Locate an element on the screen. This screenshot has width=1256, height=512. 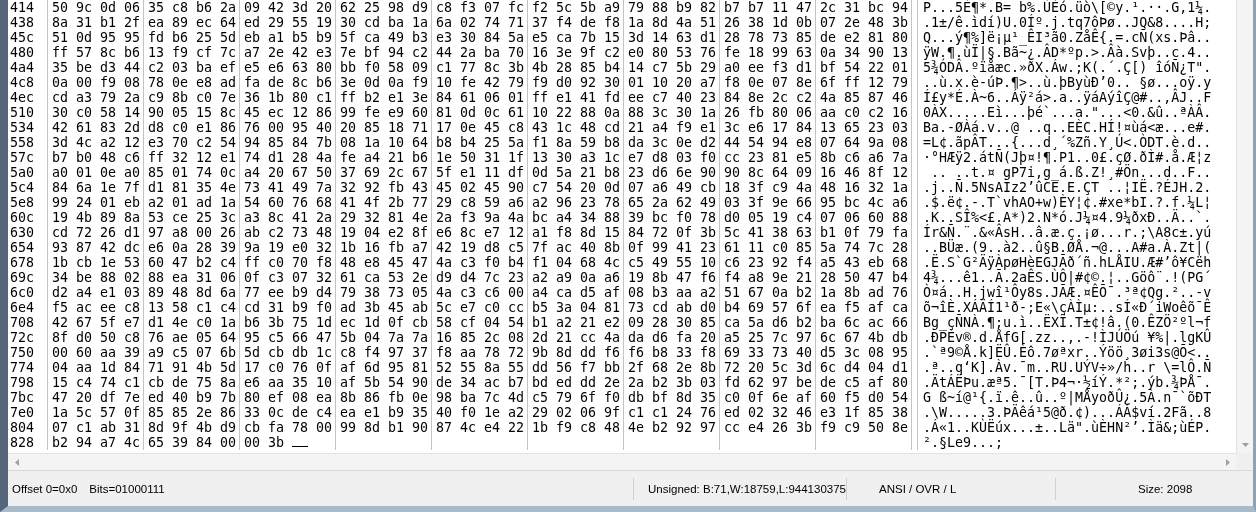
hex-bytes: c9 8b c0 7e is located at coordinates (192, 97).